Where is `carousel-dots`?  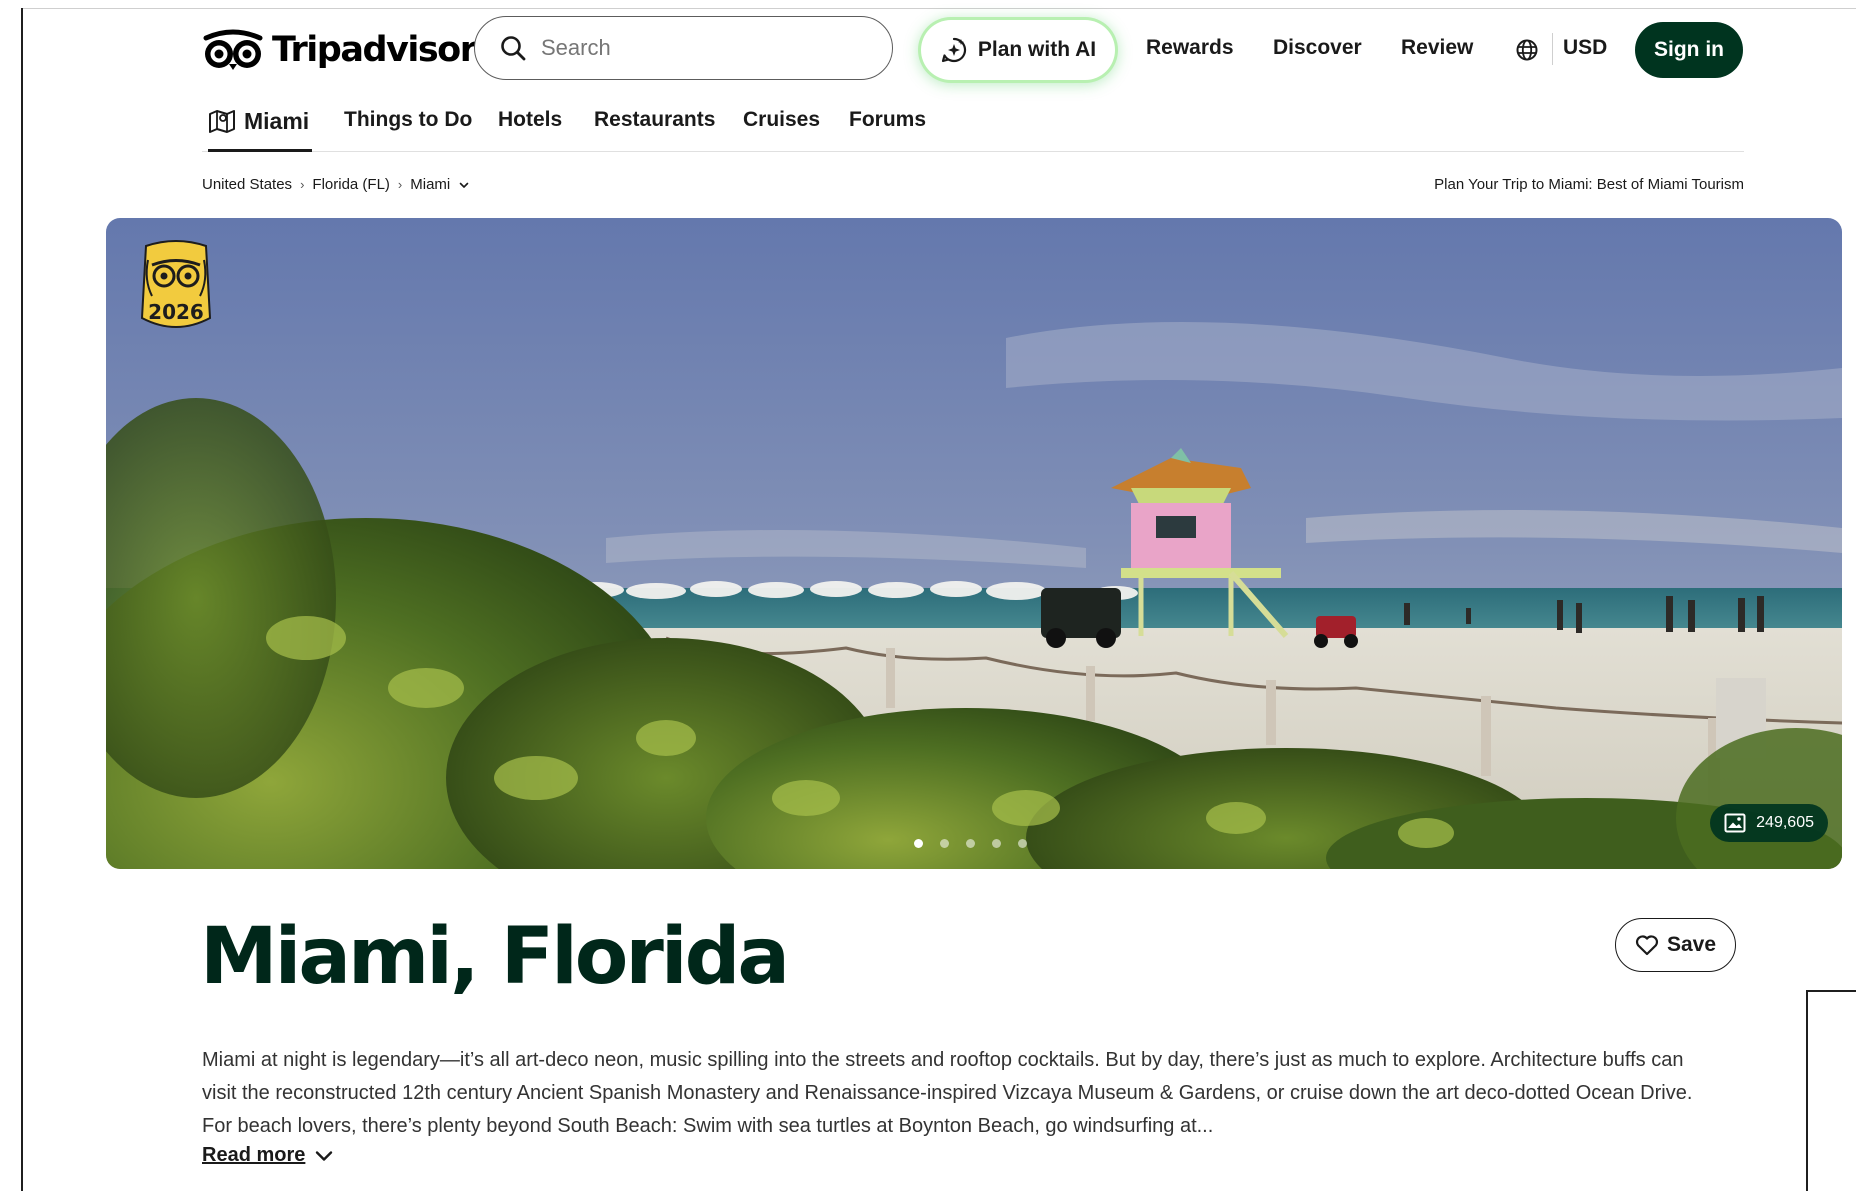 carousel-dots is located at coordinates (970, 843).